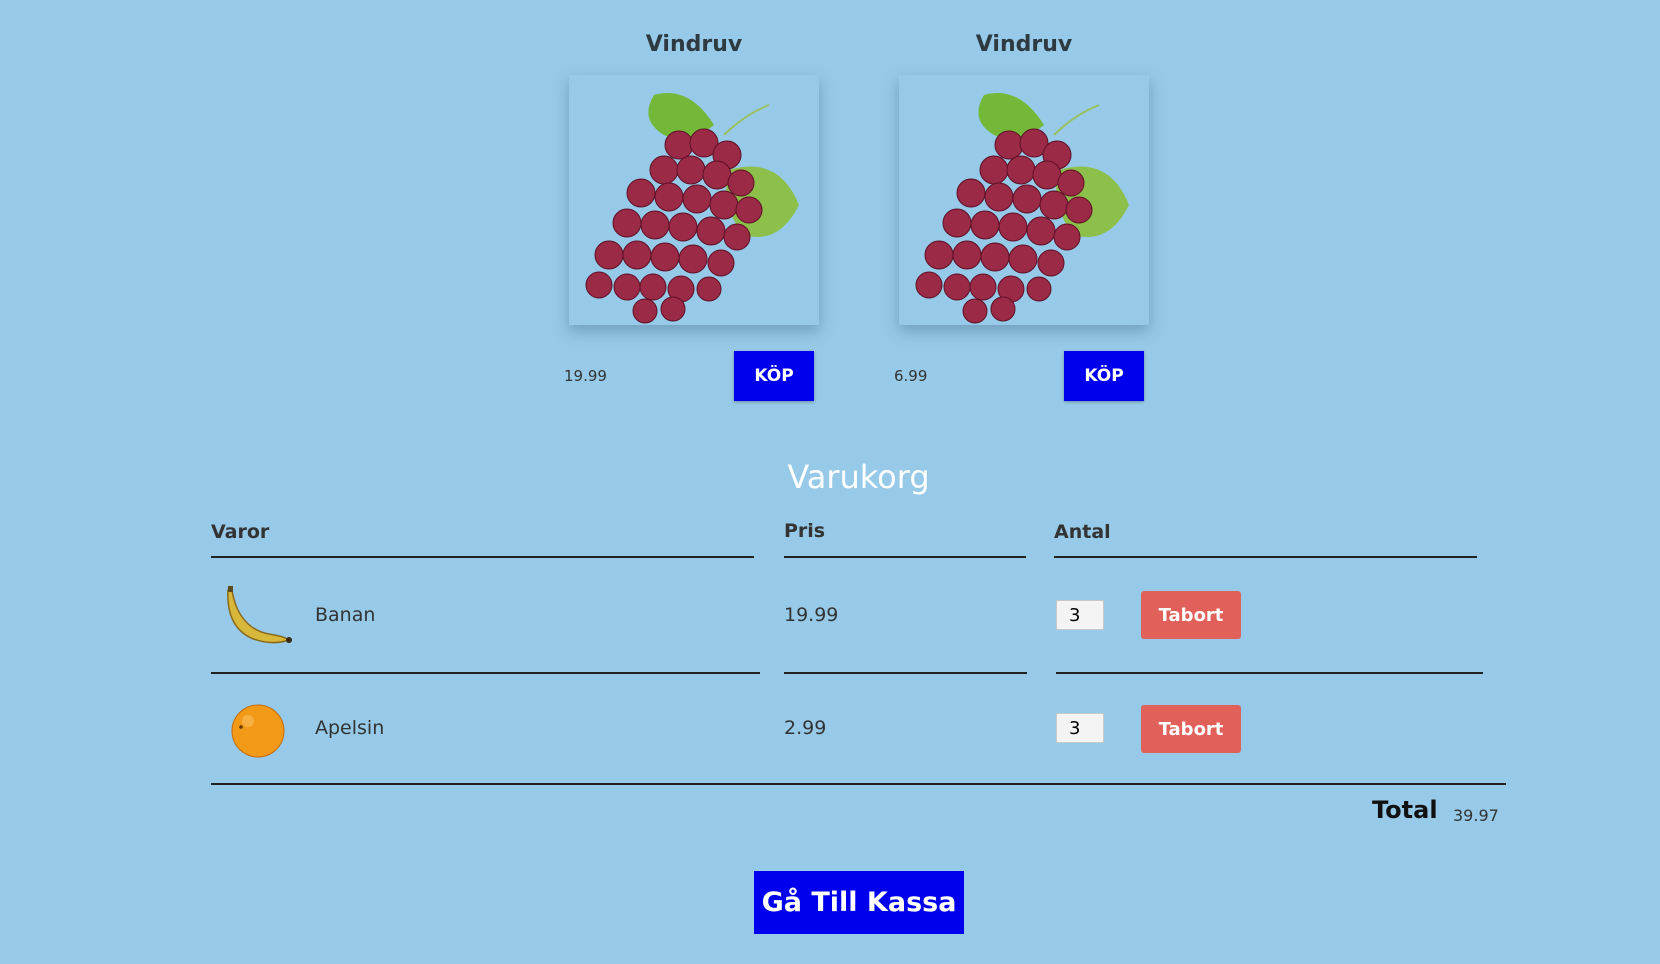  What do you see at coordinates (1476, 815) in the screenshot?
I see `total-value: 39.97` at bounding box center [1476, 815].